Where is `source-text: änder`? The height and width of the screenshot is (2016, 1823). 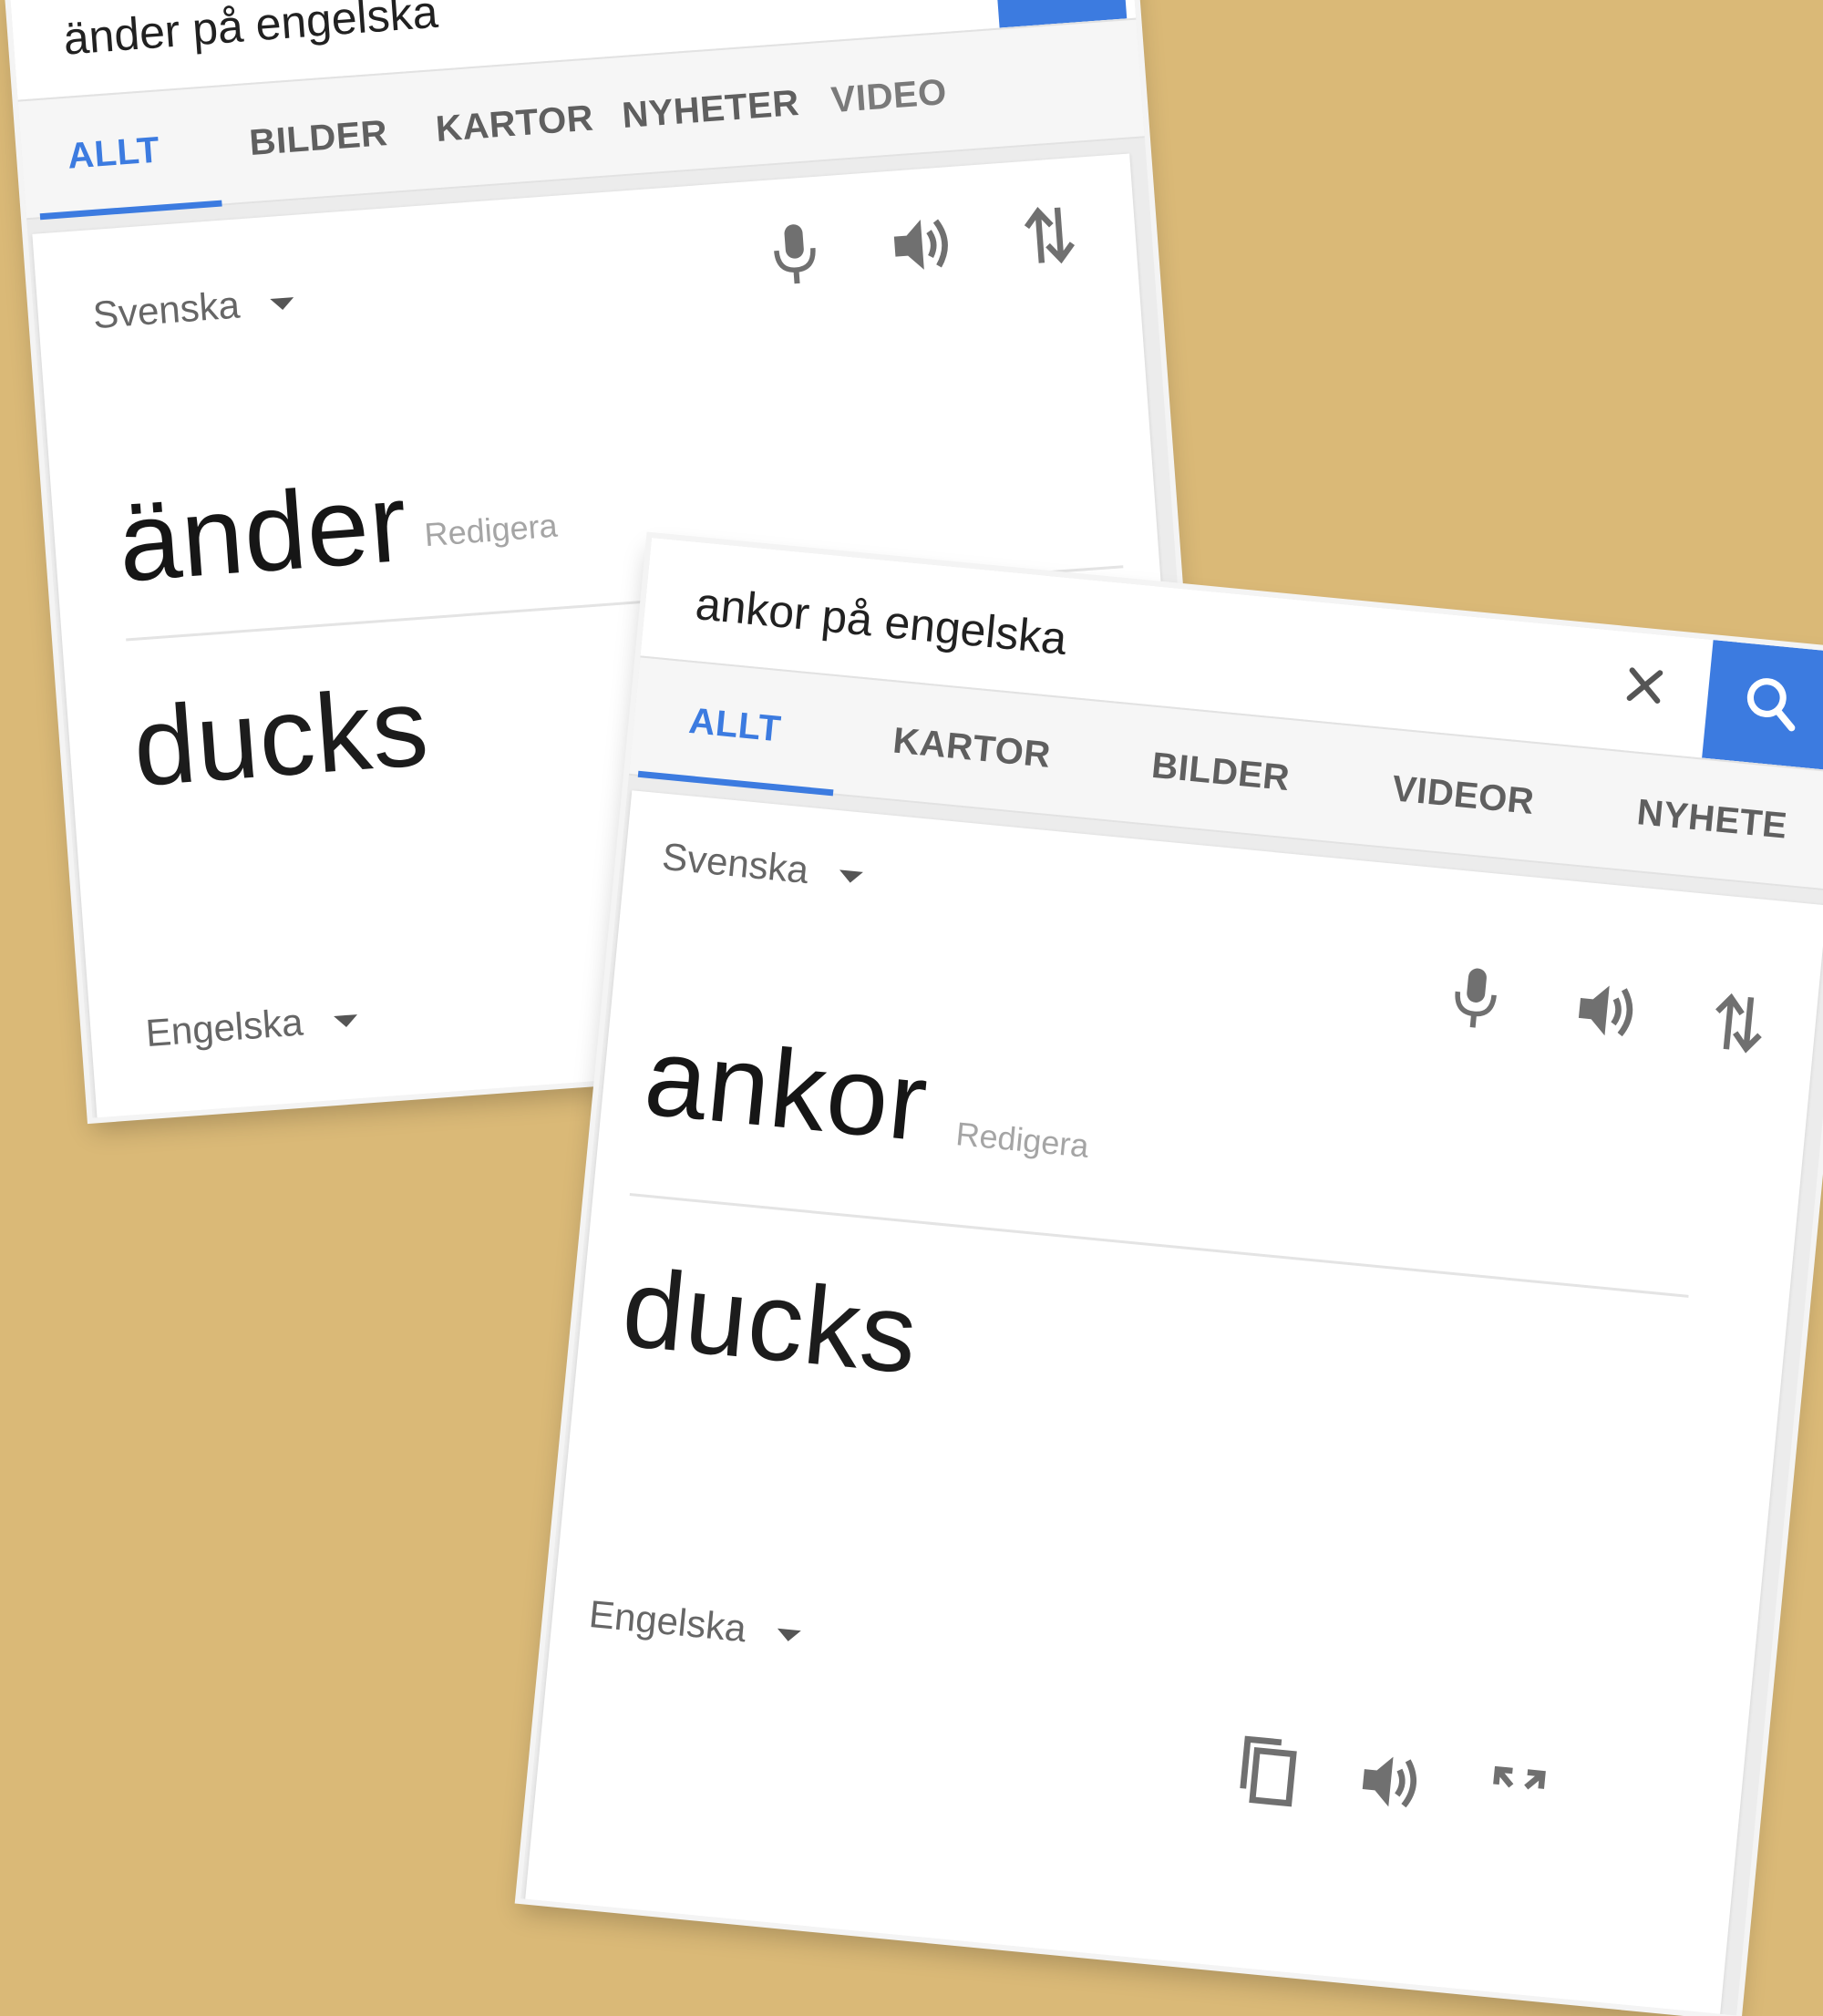 source-text: änder is located at coordinates (262, 532).